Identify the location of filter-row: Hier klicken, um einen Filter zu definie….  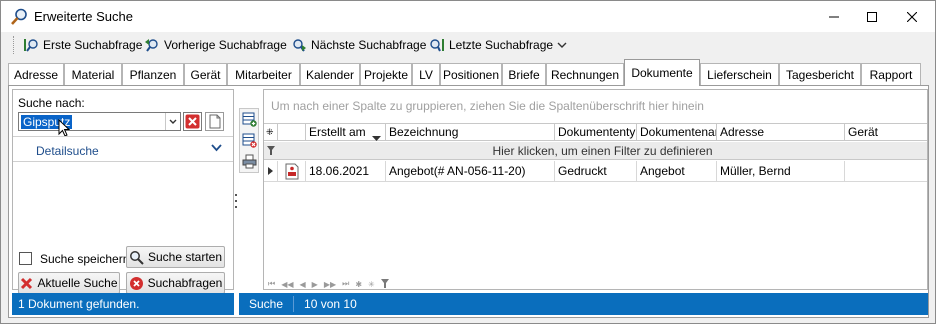
(595, 151).